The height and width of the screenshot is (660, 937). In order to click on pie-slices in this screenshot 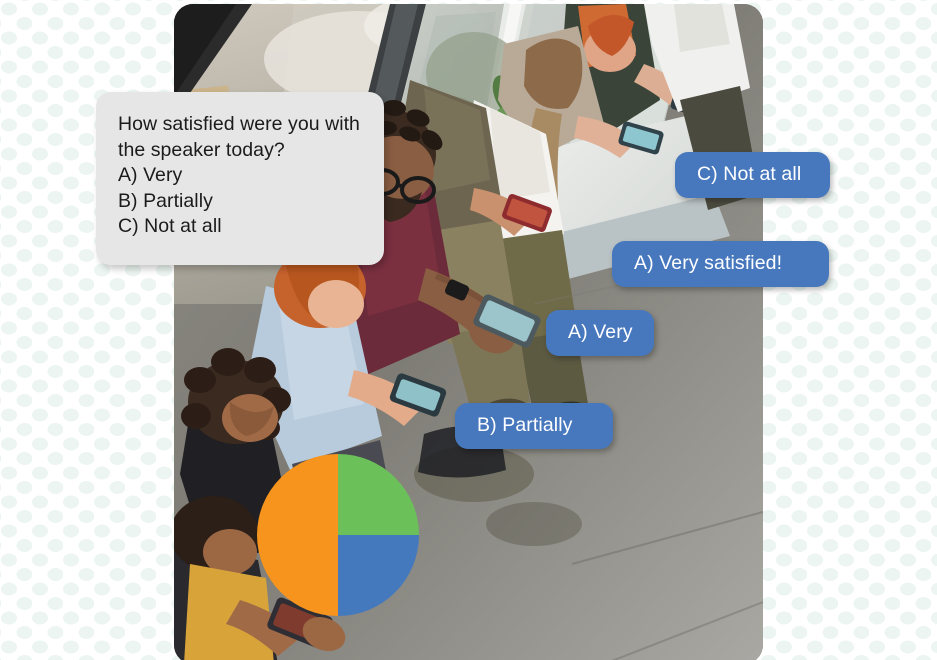, I will do `click(338, 535)`.